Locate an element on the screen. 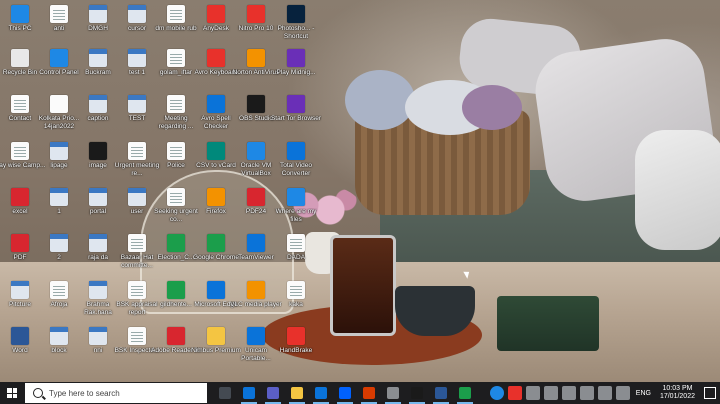 The image size is (720, 404). edge-taskbar-icon is located at coordinates (249, 393).